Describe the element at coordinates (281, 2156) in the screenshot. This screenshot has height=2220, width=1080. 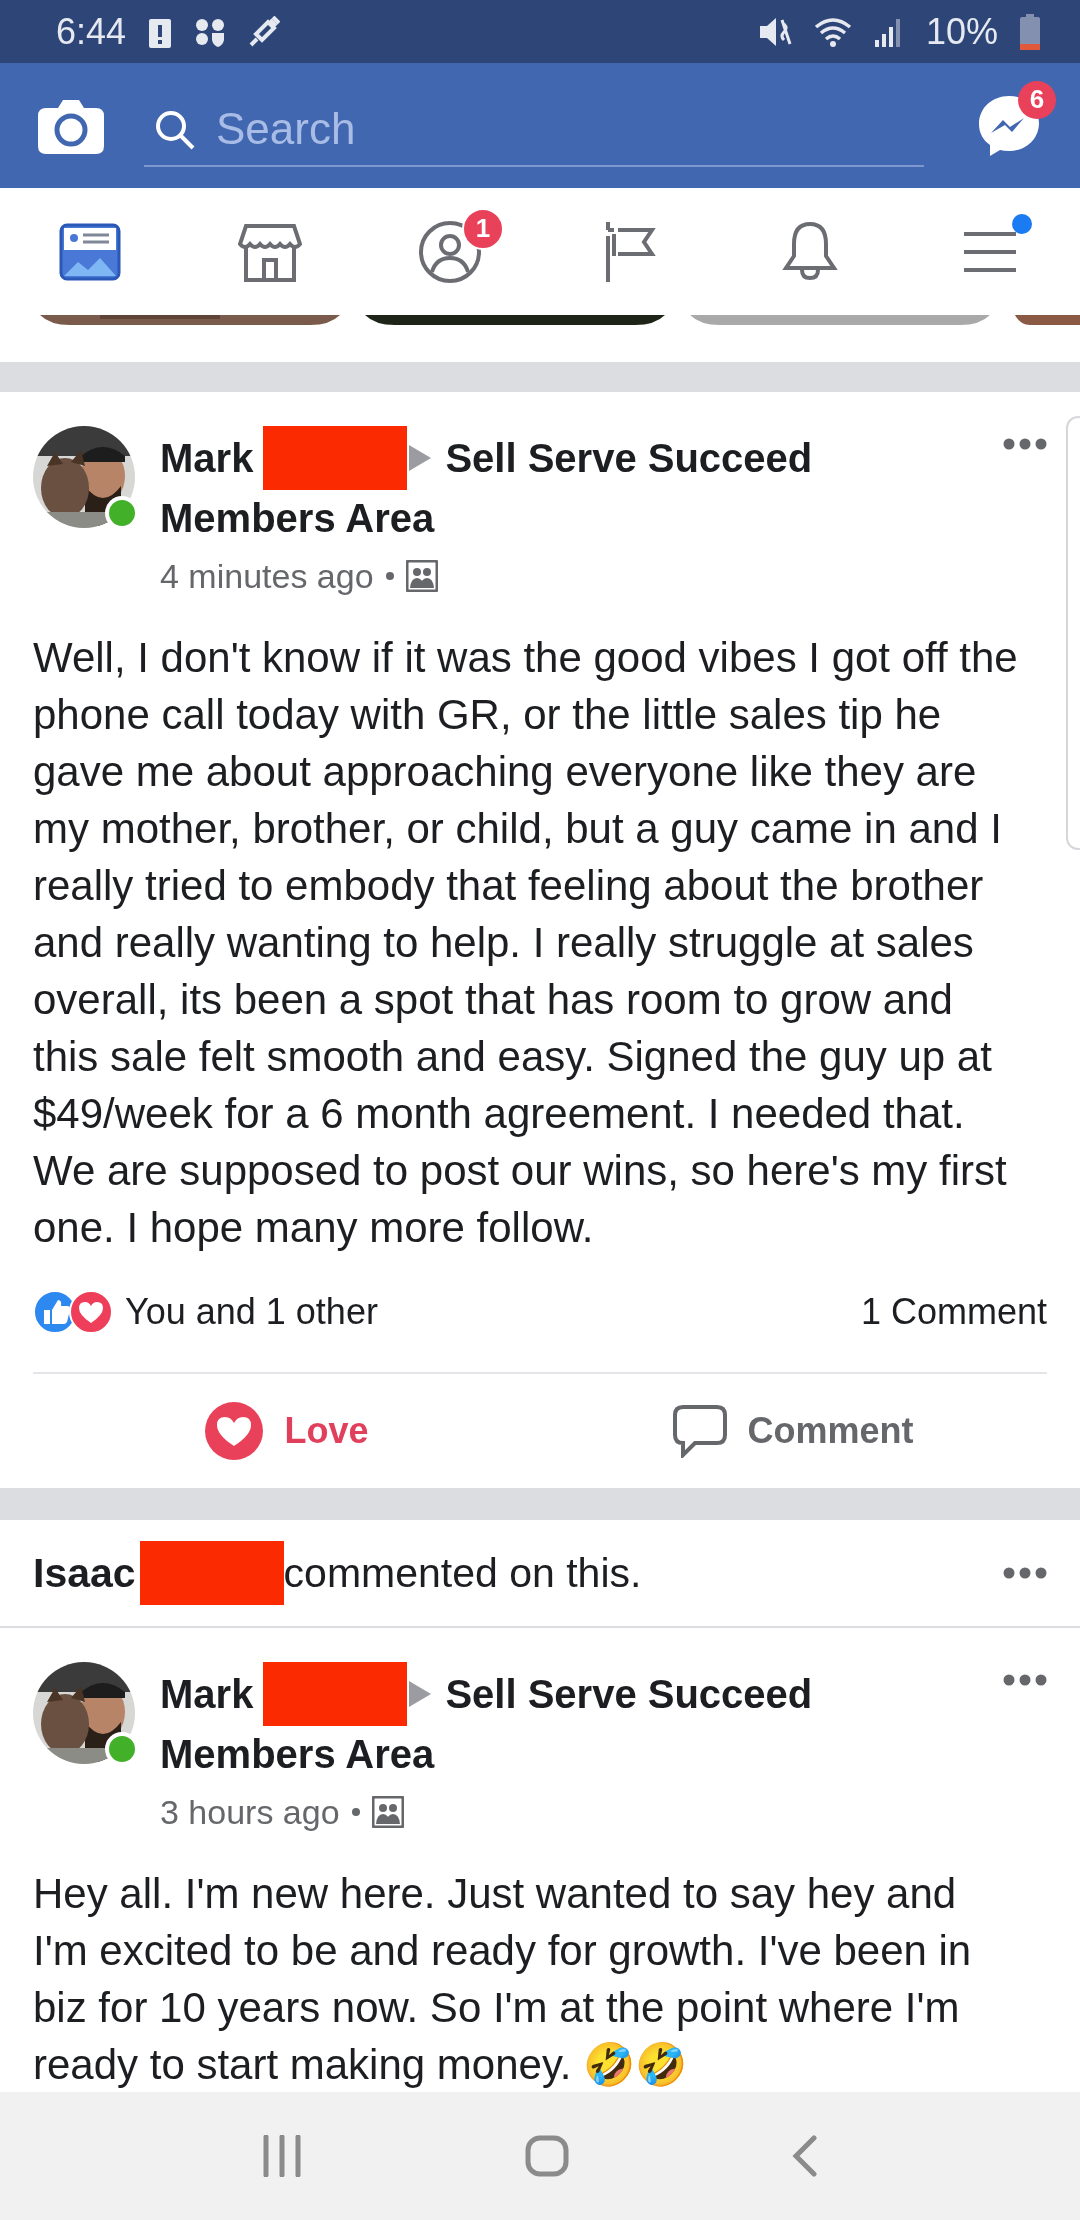
I see `recent-apps-icon` at that location.